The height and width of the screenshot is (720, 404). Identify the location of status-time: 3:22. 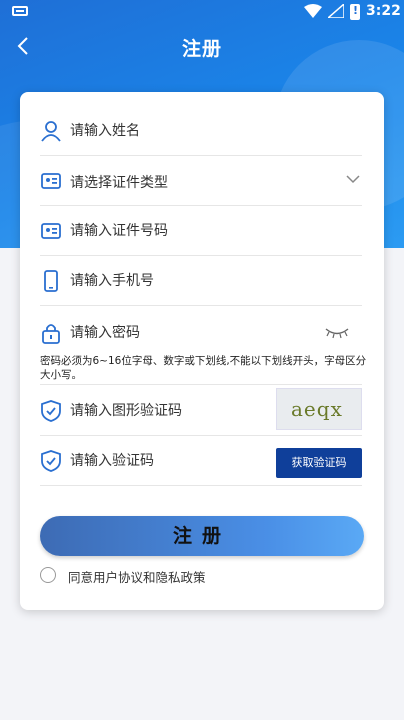
(383, 11).